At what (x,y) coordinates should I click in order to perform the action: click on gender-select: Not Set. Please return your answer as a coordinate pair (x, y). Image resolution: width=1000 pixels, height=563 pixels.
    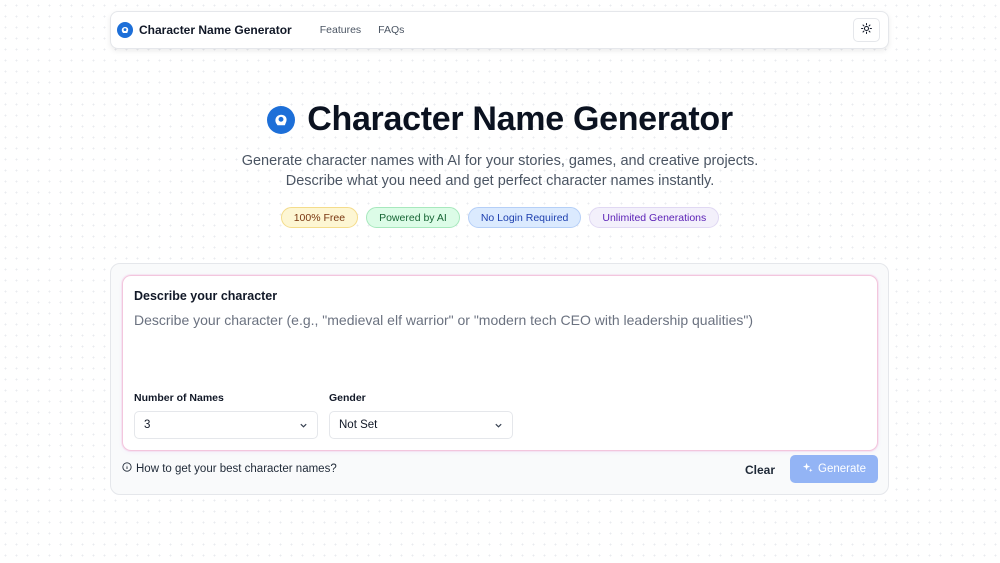
    Looking at the image, I should click on (421, 425).